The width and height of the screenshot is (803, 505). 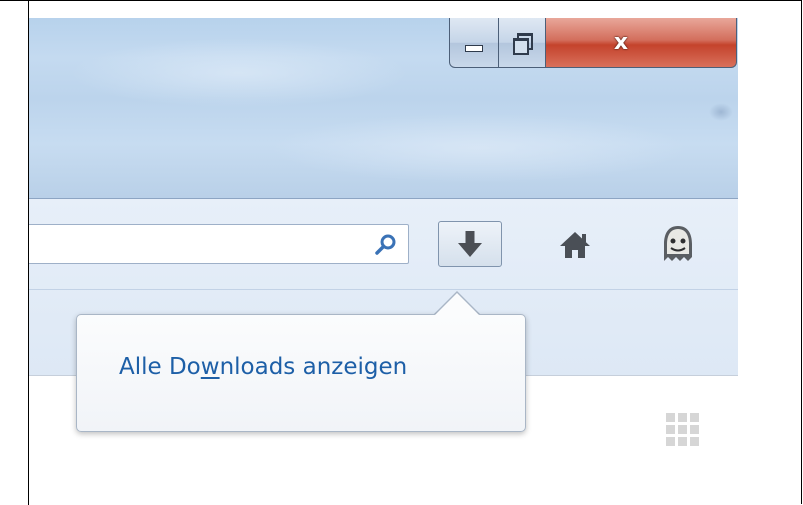 I want to click on ghost-icon, so click(x=678, y=244).